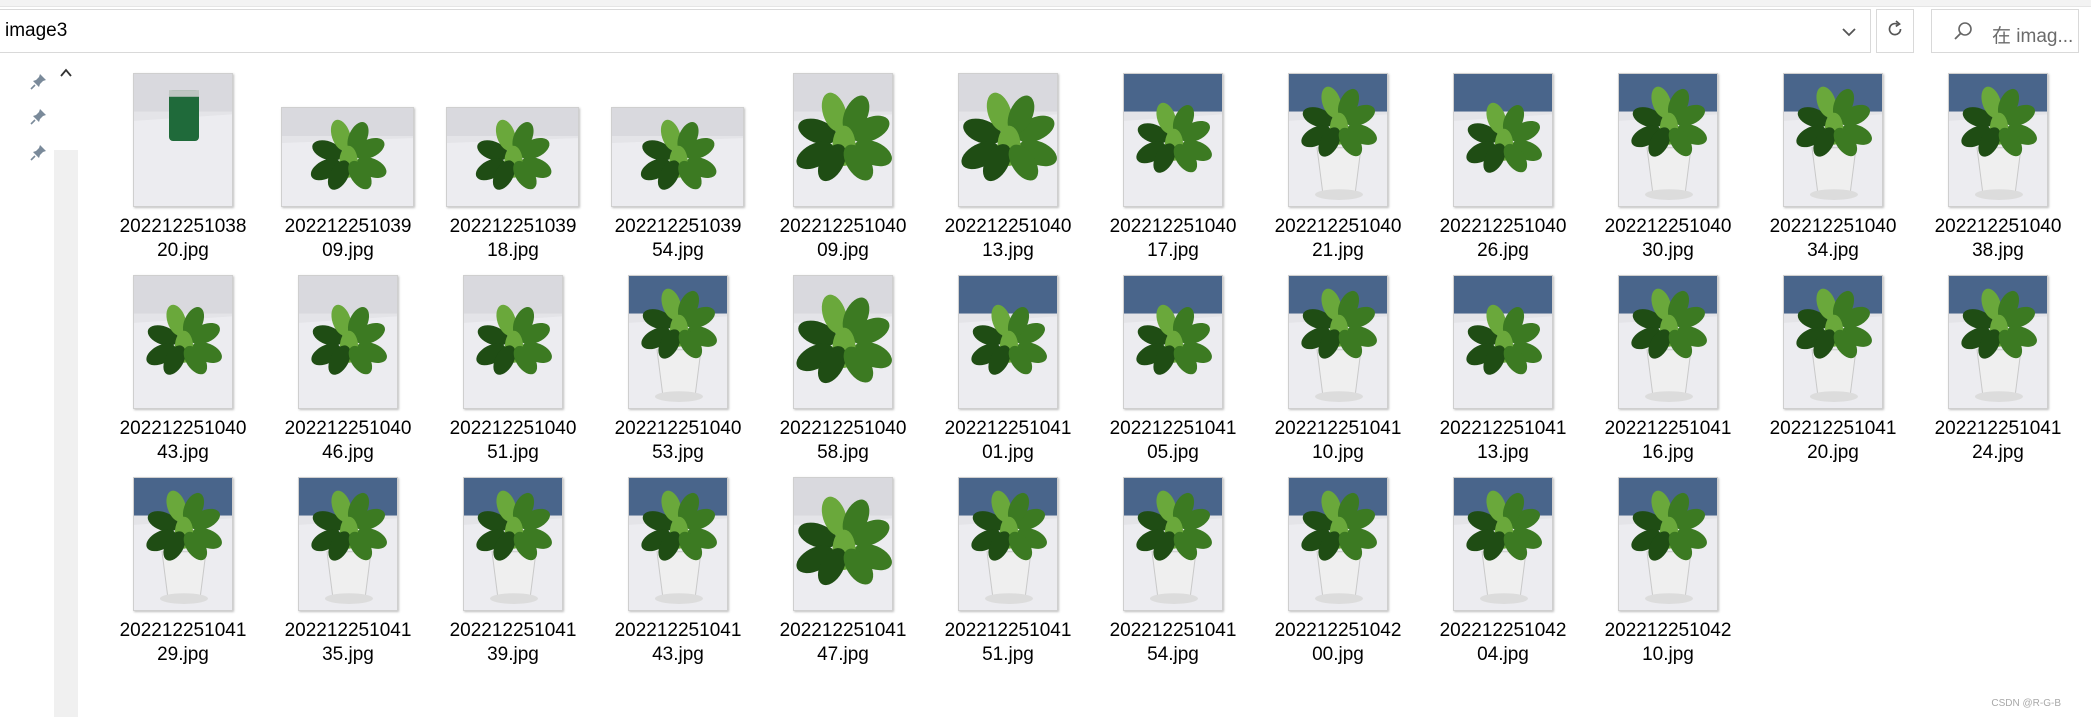  I want to click on file-item: 202212251039 09.jpg, so click(348, 168).